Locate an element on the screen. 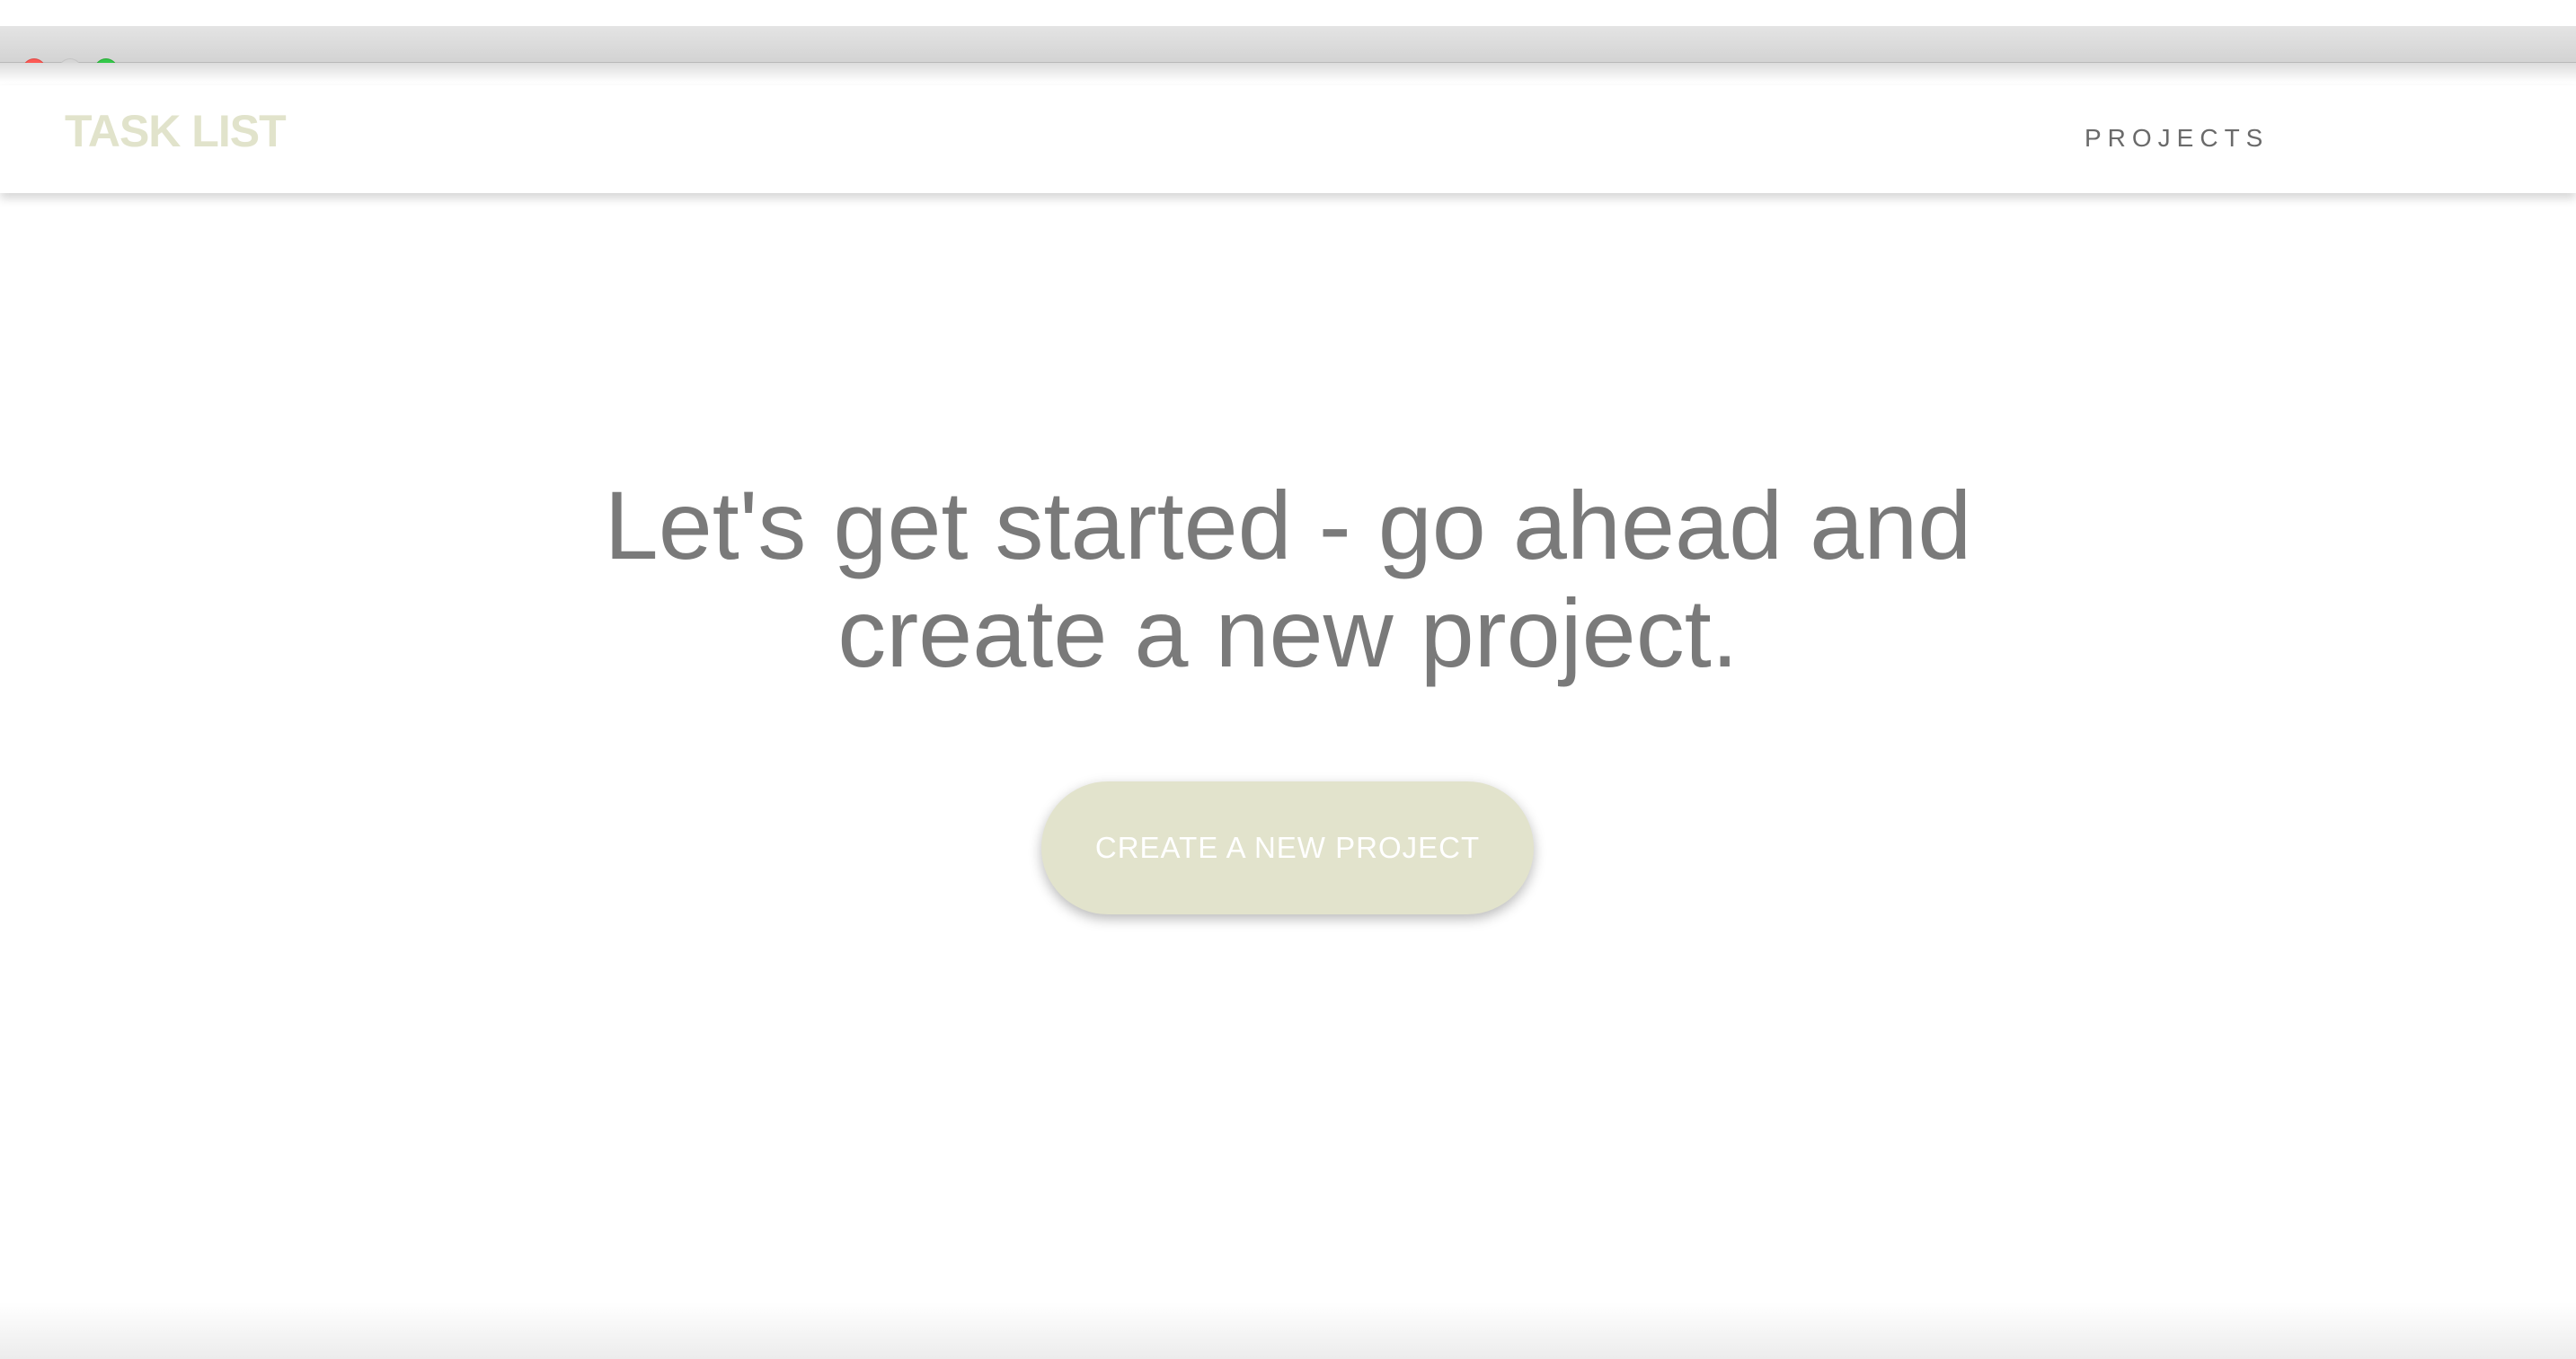 Image resolution: width=2576 pixels, height=1359 pixels. nav-link-projects: PROJECTS is located at coordinates (2177, 138).